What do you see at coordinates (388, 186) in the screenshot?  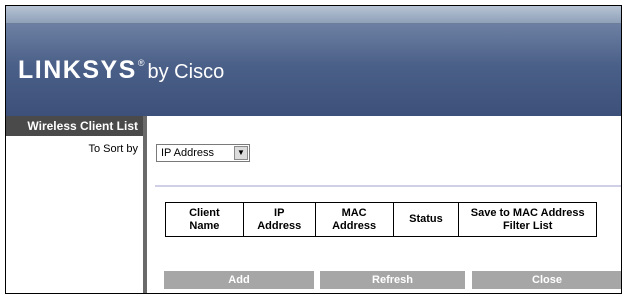 I see `divider` at bounding box center [388, 186].